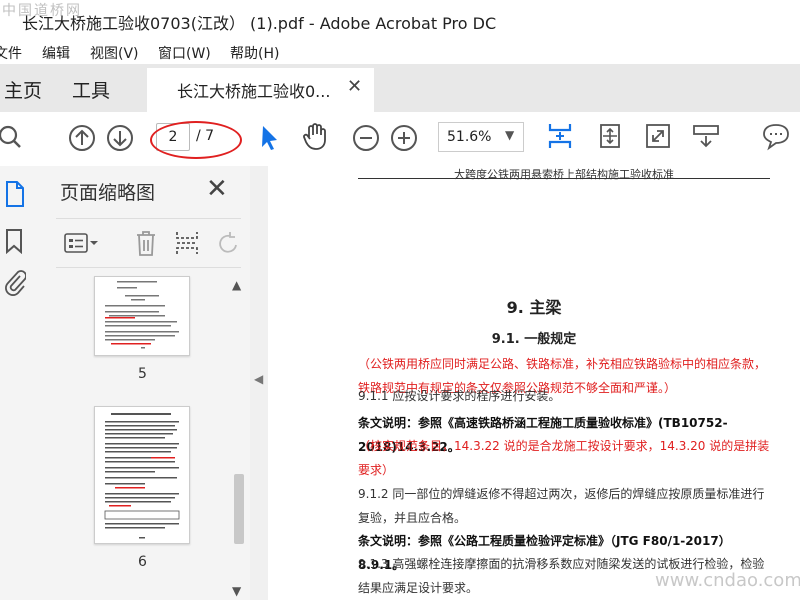  What do you see at coordinates (16, 138) in the screenshot?
I see `search-icon` at bounding box center [16, 138].